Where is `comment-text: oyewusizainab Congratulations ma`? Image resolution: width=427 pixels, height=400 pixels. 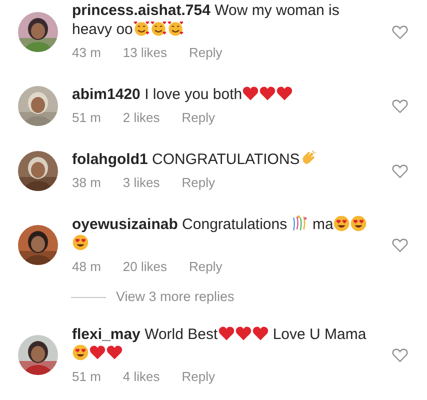
comment-text: oyewusizainab Congratulations ma is located at coordinates (231, 234).